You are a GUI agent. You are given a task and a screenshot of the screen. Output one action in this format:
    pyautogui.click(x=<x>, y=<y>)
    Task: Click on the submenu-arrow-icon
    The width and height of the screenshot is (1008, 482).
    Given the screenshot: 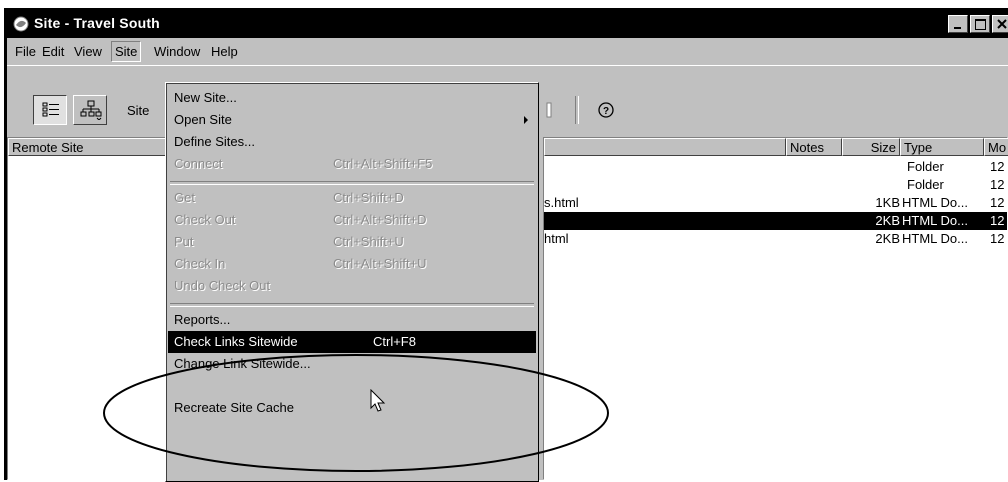 What is the action you would take?
    pyautogui.click(x=526, y=120)
    